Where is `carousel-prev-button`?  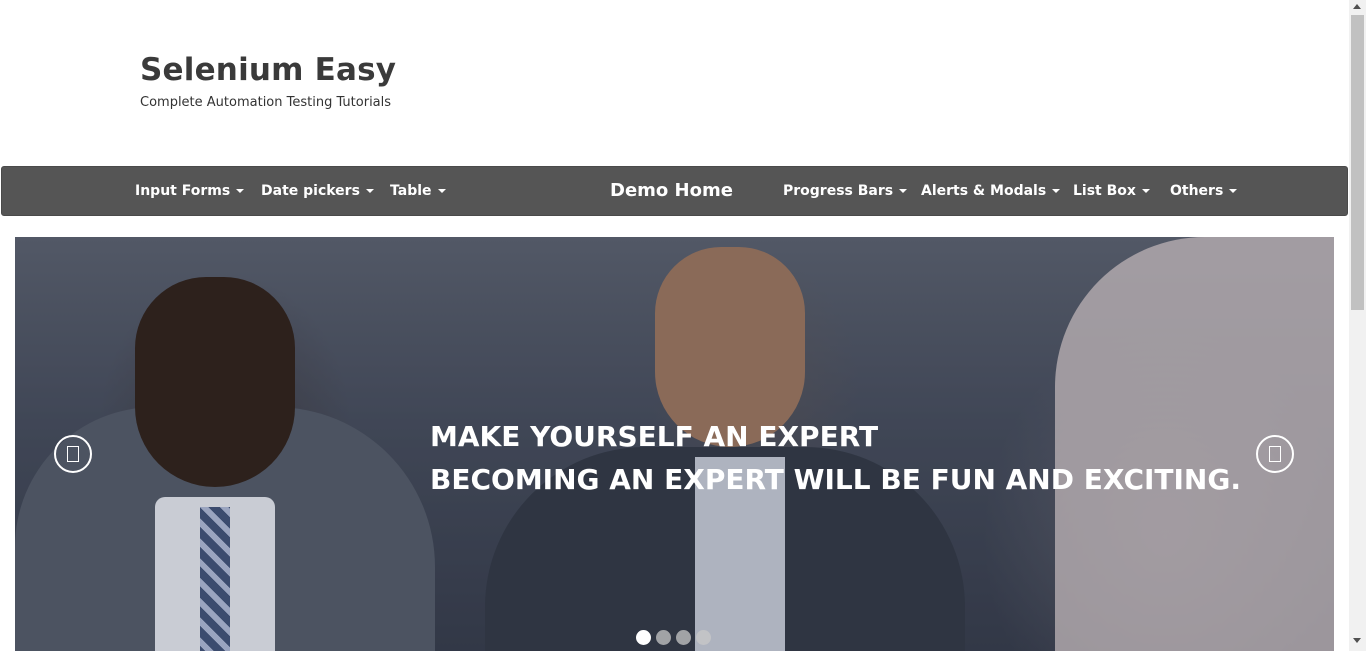 carousel-prev-button is located at coordinates (73, 454).